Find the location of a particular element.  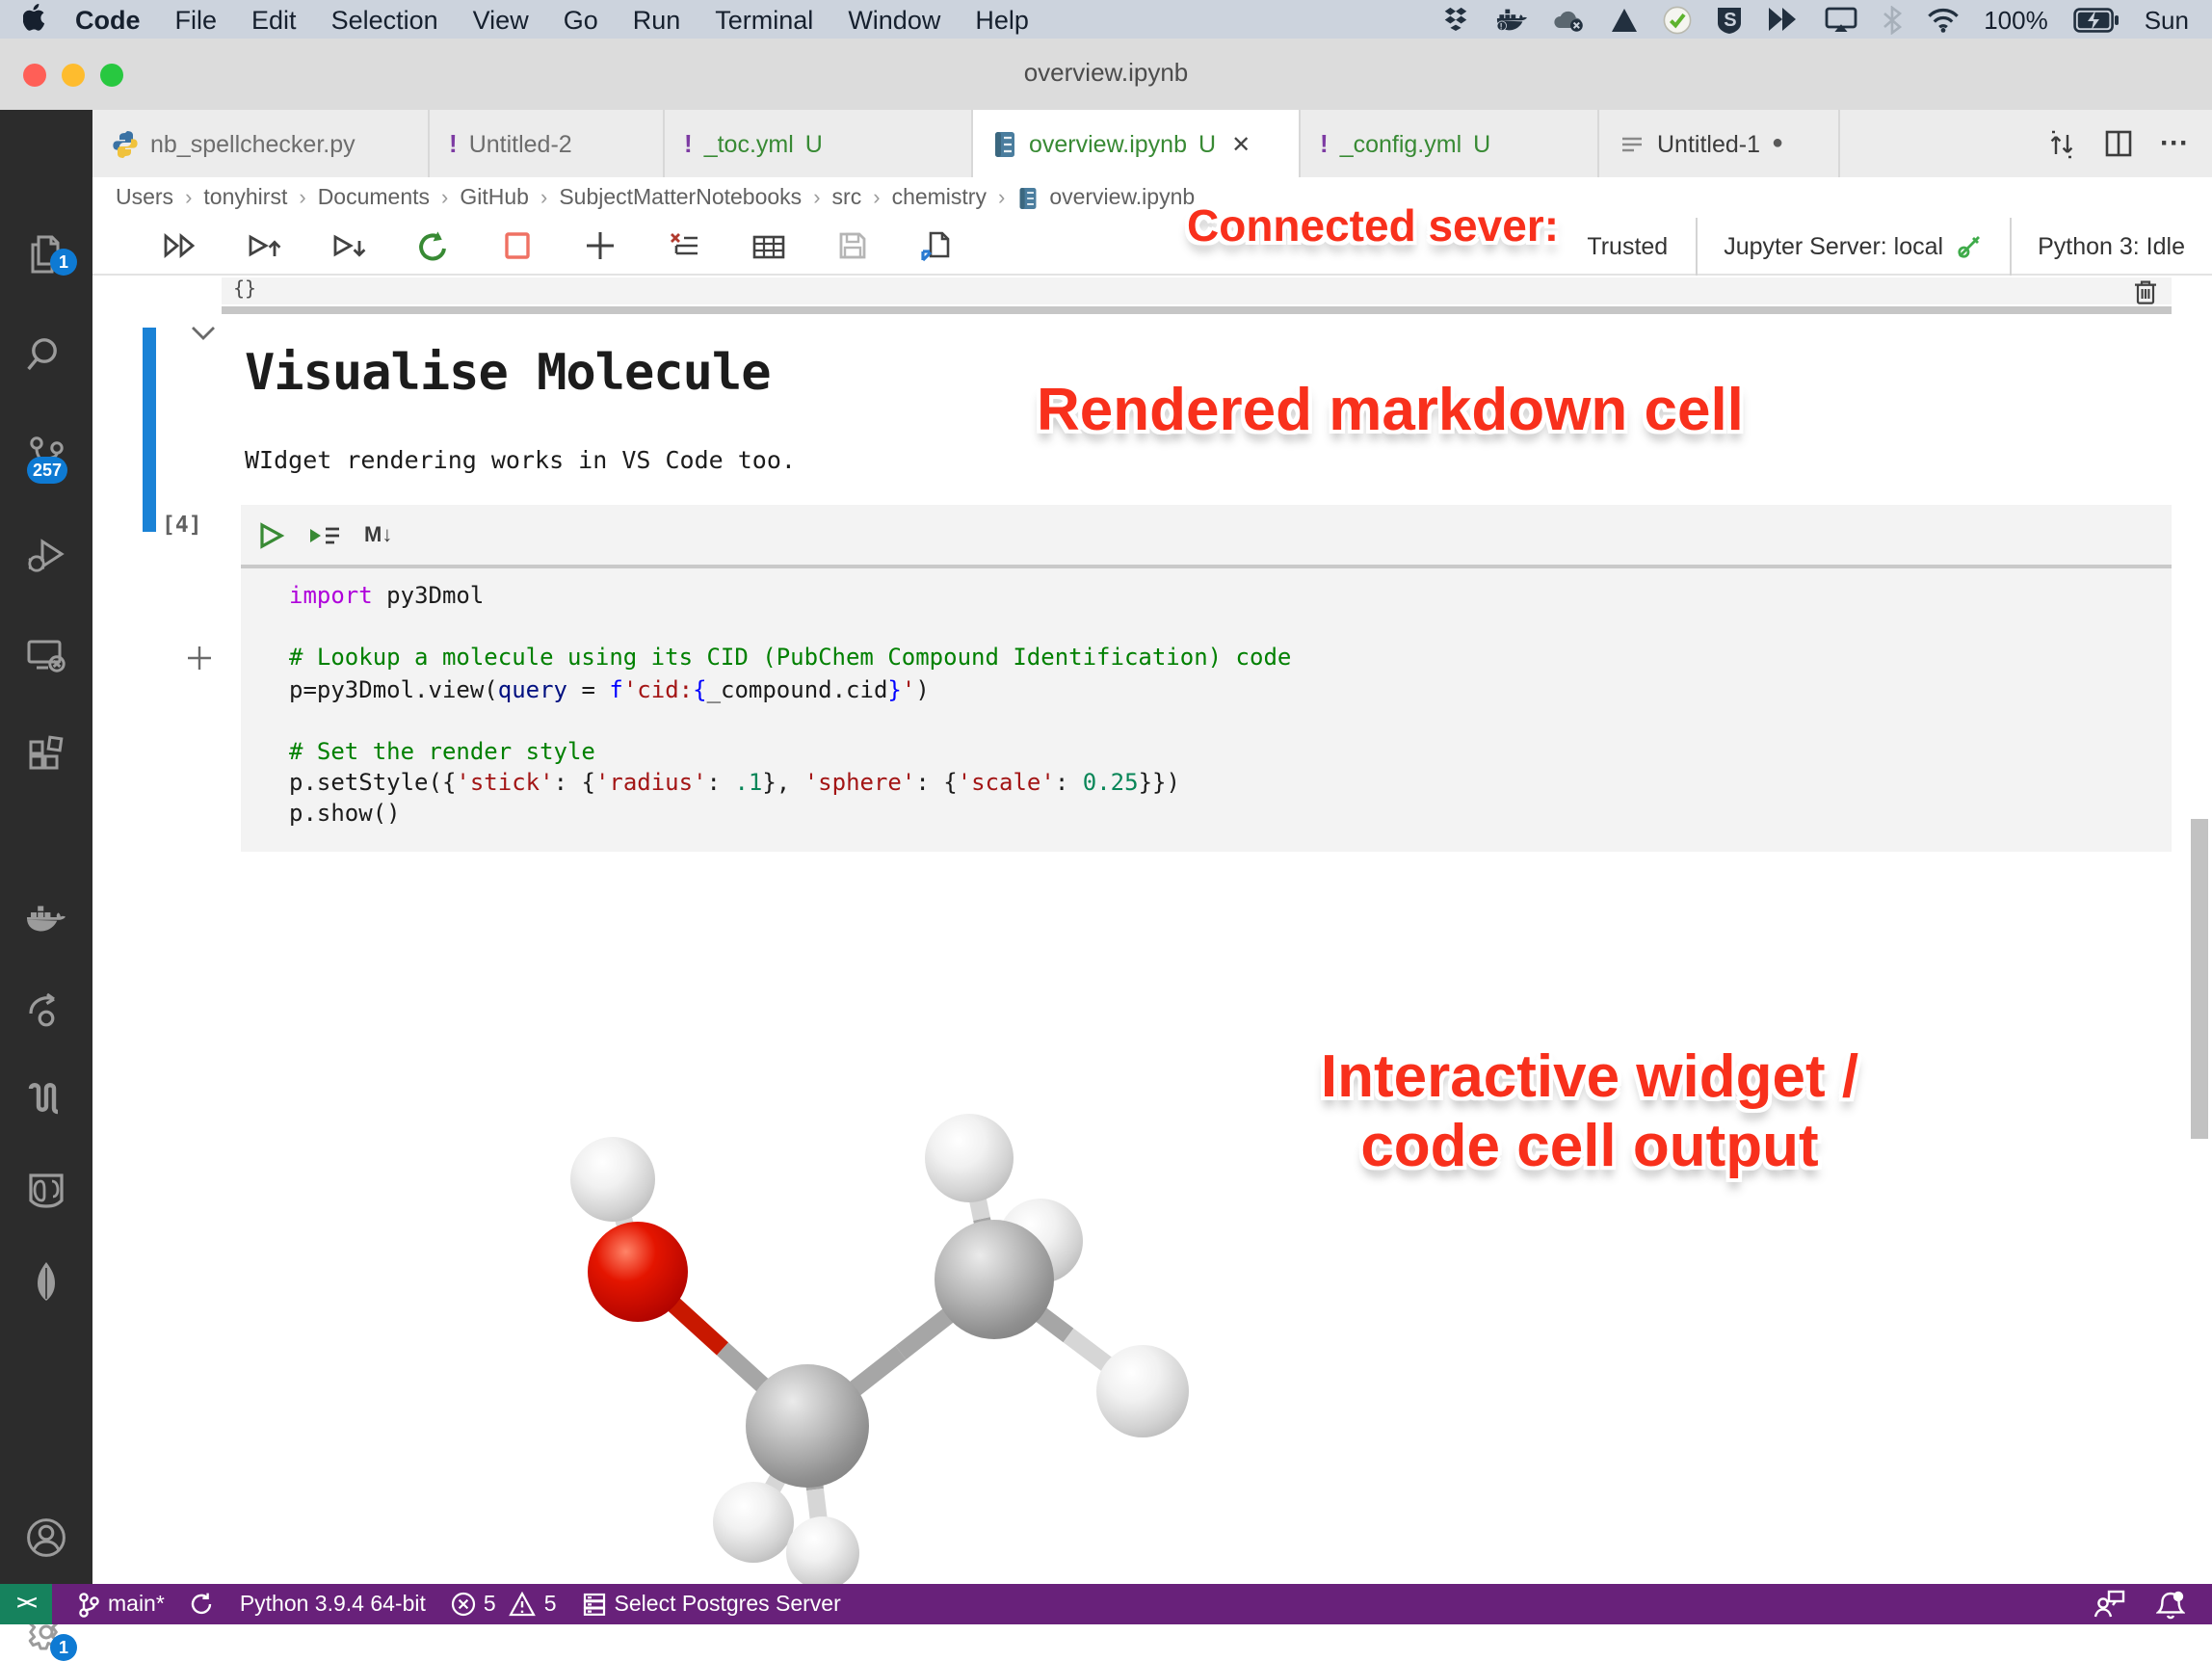

cell-language-indicator: {} is located at coordinates (244, 290).